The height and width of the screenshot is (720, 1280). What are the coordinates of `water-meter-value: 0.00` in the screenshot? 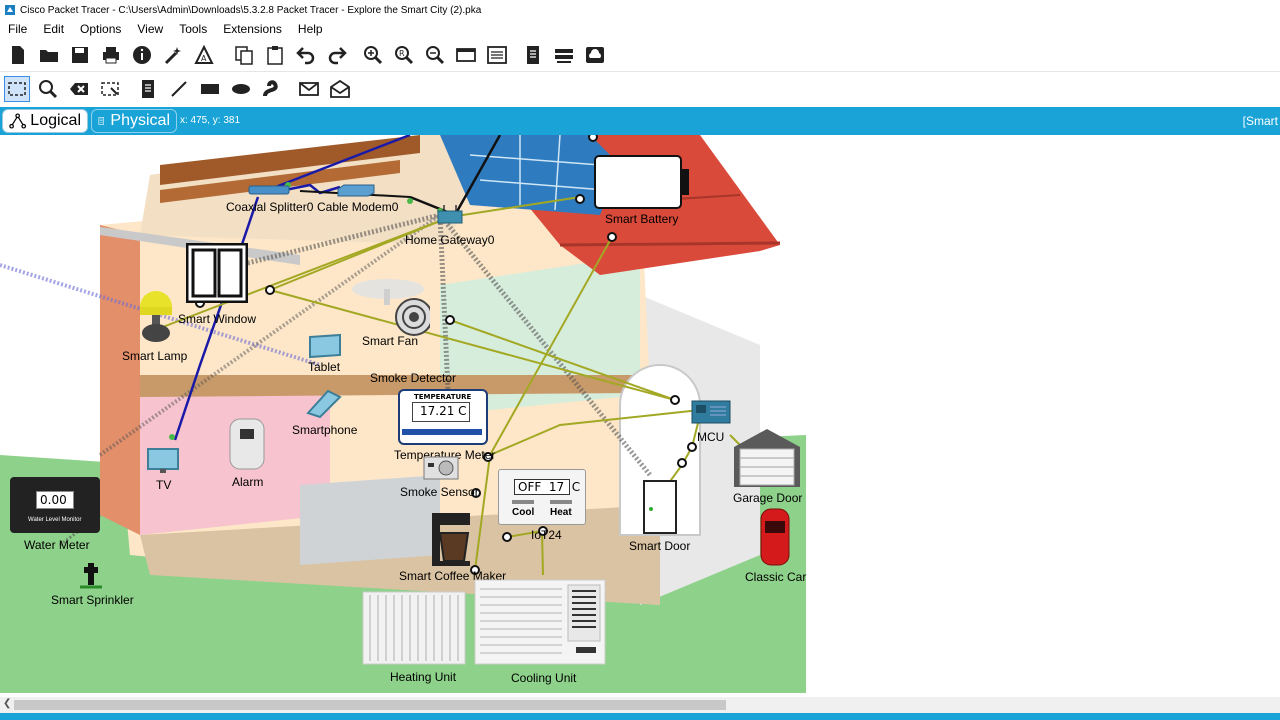 It's located at (53, 500).